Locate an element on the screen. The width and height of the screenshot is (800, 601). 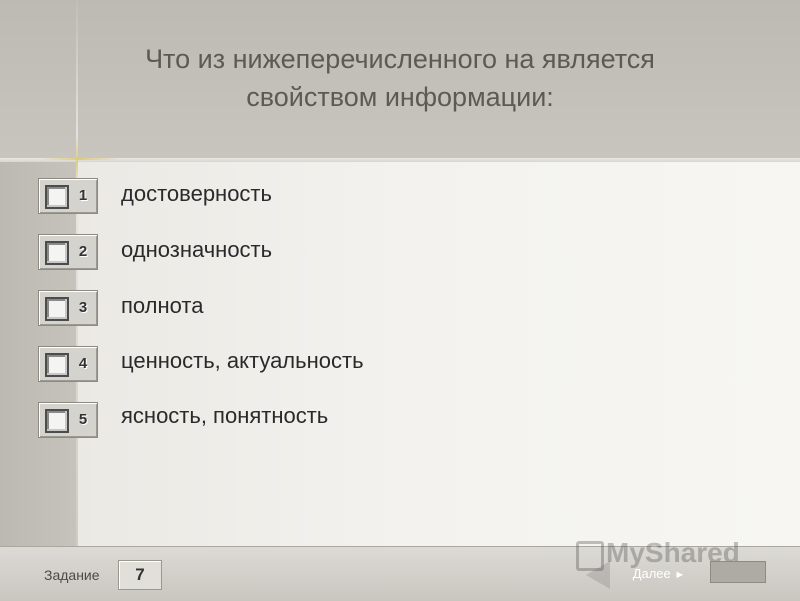
option-3-checkbox: 3 is located at coordinates (68, 308).